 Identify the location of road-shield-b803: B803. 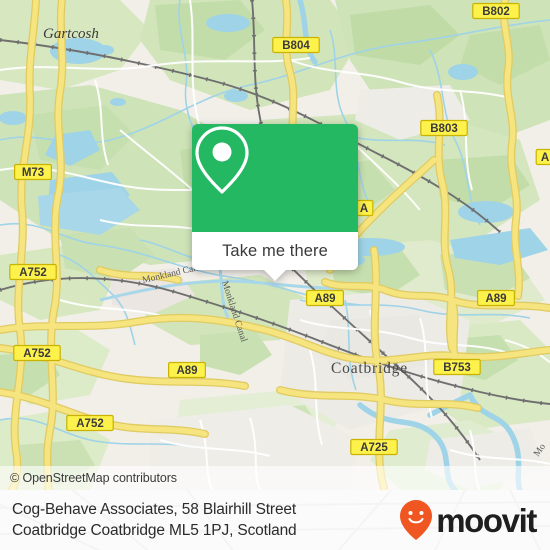
(444, 128).